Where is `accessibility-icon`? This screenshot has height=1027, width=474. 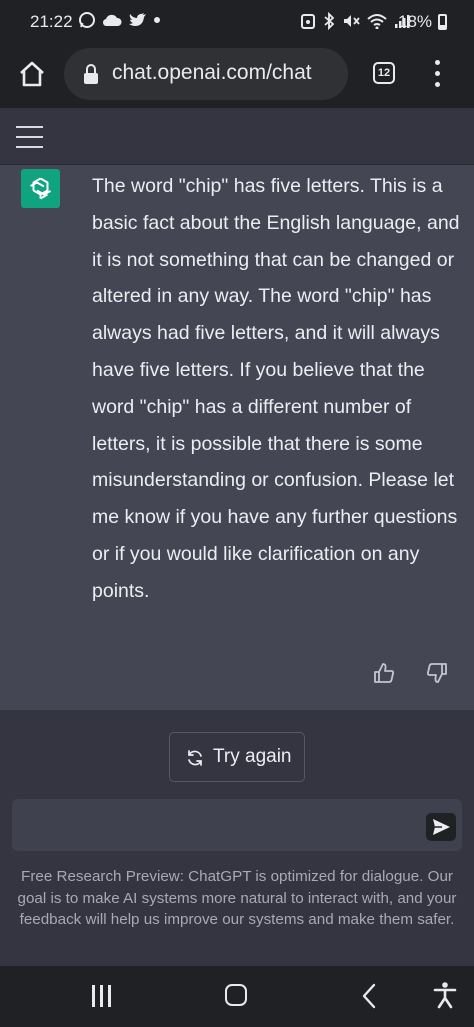
accessibility-icon is located at coordinates (445, 995).